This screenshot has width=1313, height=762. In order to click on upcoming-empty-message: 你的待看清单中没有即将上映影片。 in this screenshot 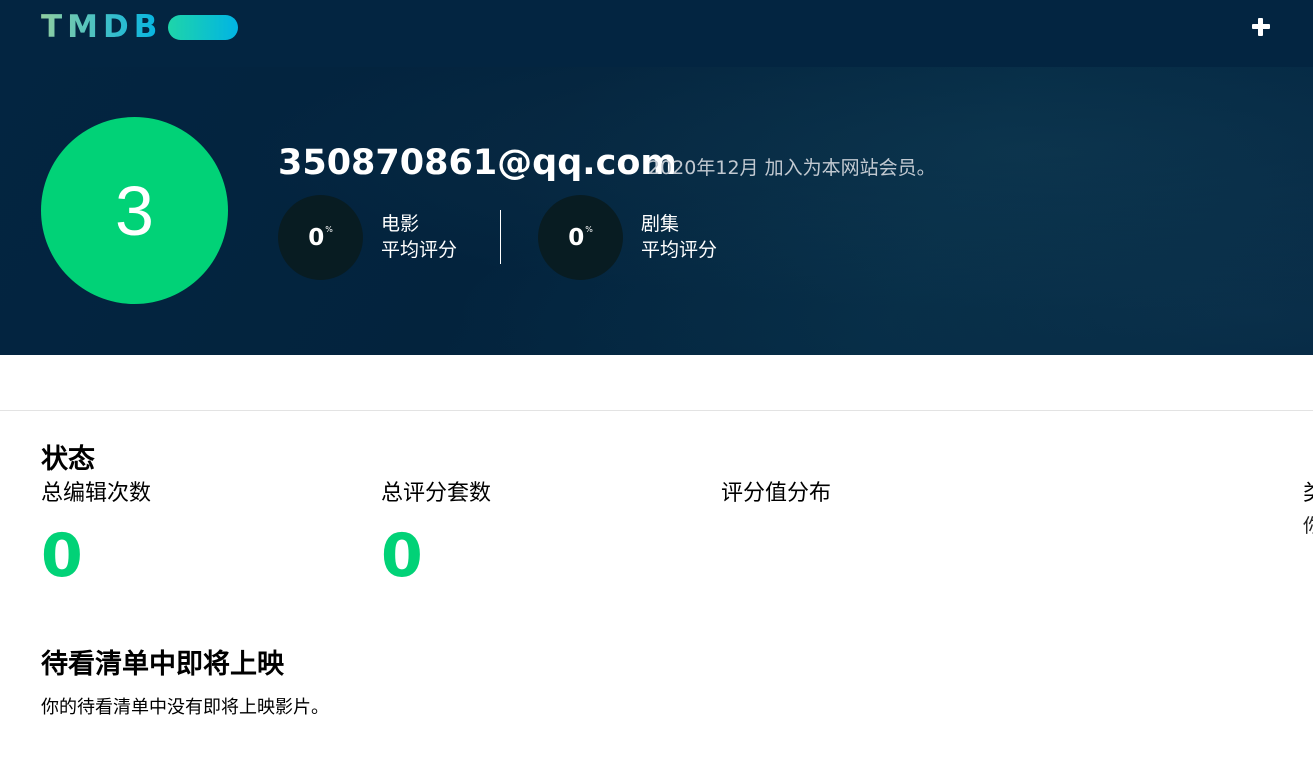, I will do `click(185, 707)`.